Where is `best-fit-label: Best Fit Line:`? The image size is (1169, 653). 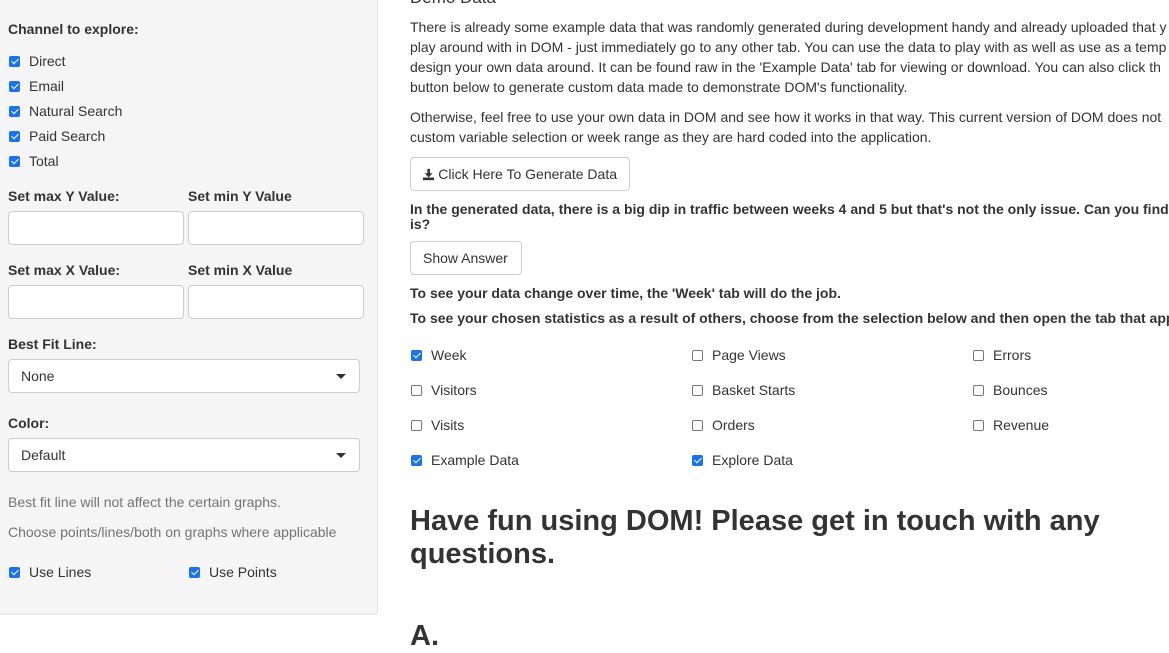 best-fit-label: Best Fit Line: is located at coordinates (52, 344).